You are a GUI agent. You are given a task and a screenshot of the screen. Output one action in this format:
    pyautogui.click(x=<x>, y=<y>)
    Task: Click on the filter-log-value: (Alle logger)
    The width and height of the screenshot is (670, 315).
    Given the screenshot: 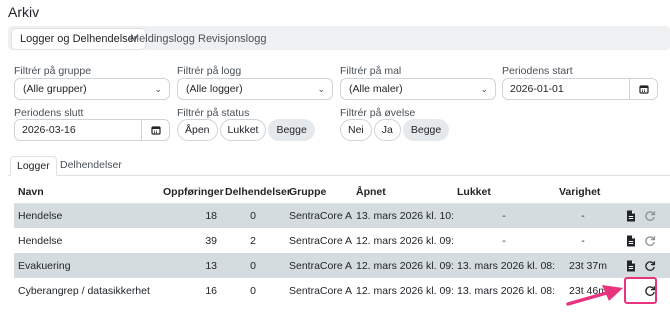 What is the action you would take?
    pyautogui.click(x=214, y=89)
    